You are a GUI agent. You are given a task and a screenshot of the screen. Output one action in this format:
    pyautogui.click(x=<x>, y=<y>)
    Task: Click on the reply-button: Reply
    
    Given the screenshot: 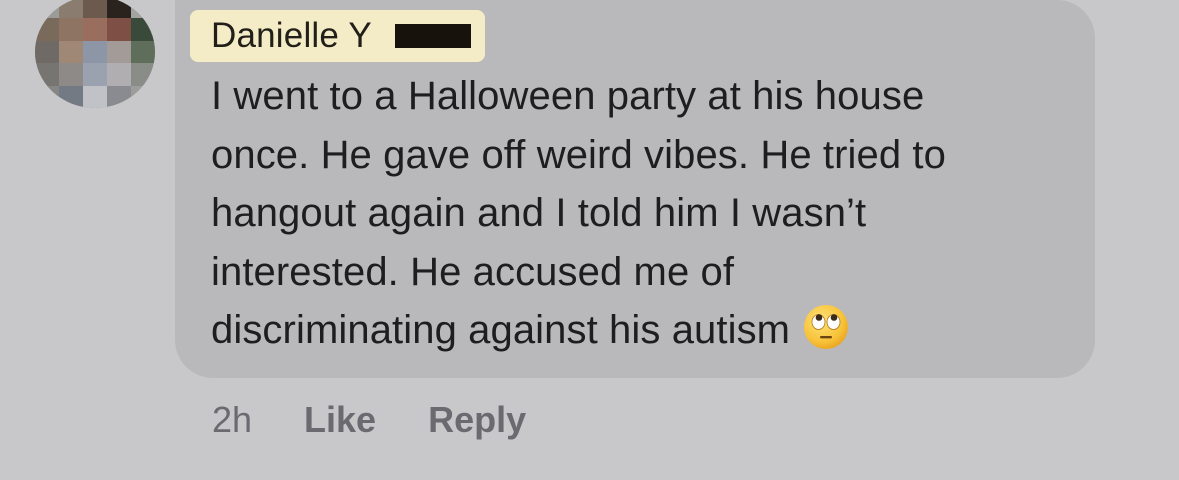 What is the action you would take?
    pyautogui.click(x=477, y=420)
    